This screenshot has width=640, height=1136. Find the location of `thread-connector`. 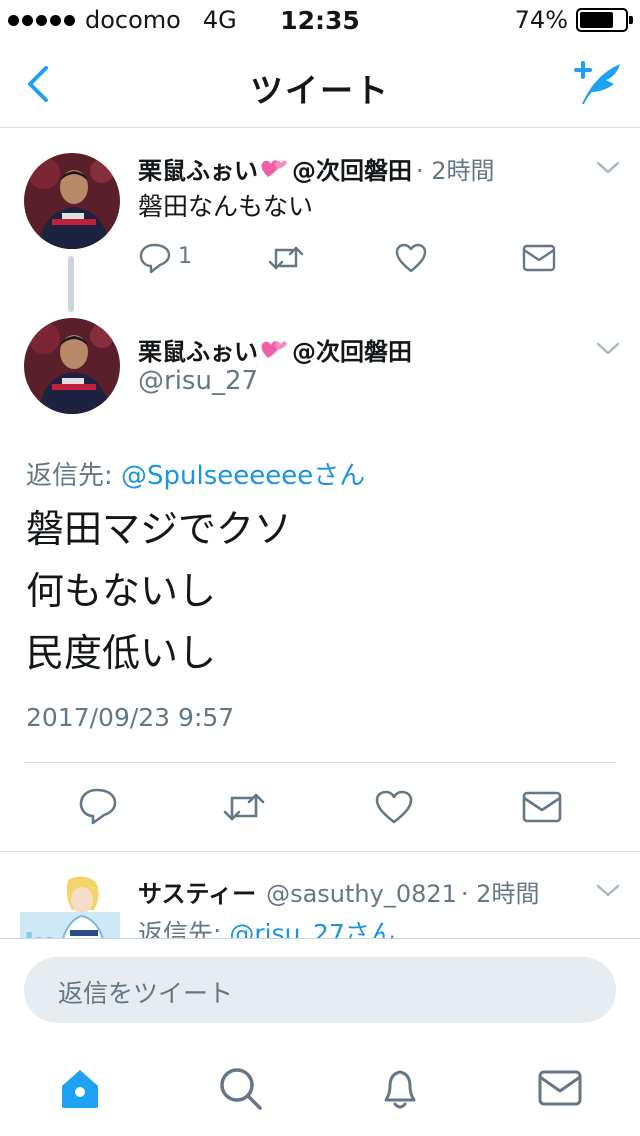

thread-connector is located at coordinates (71, 284).